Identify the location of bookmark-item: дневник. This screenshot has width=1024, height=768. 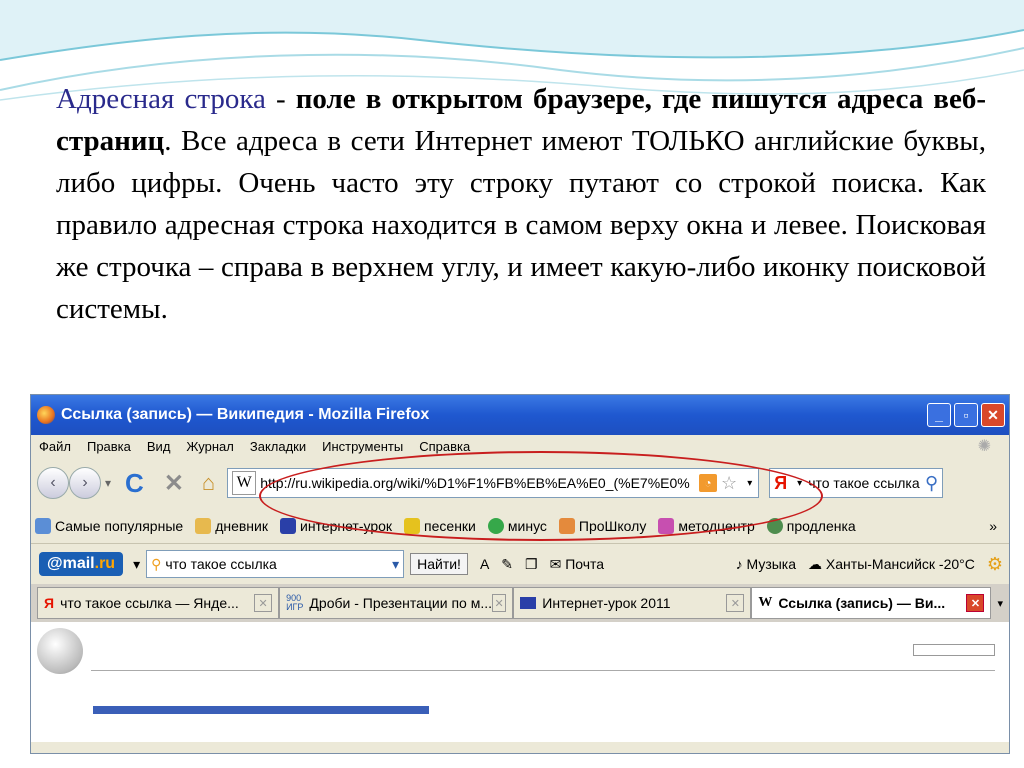
(229, 526).